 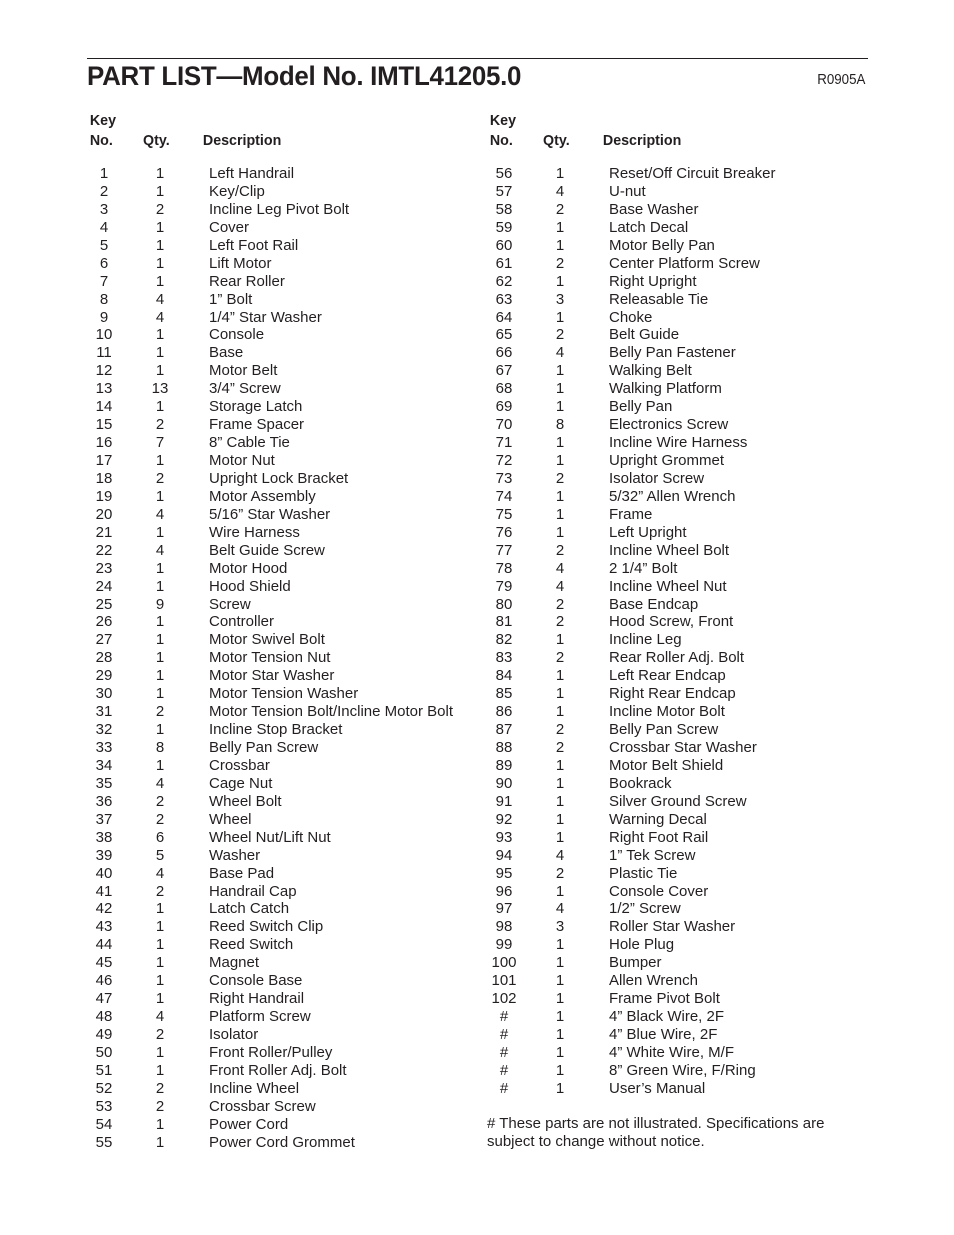 I want to click on description: Power Cord, so click(x=249, y=1124).